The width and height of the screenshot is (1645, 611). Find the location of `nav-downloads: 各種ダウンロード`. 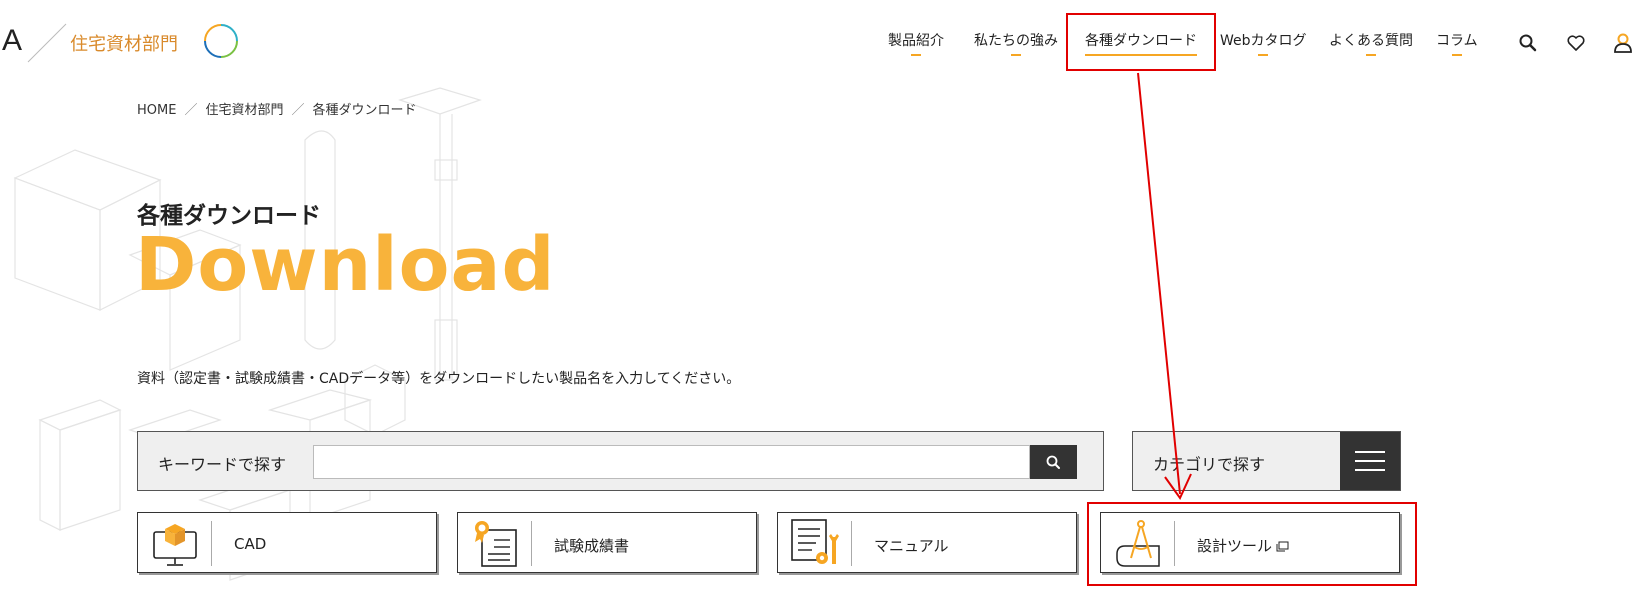

nav-downloads: 各種ダウンロード is located at coordinates (1141, 43).